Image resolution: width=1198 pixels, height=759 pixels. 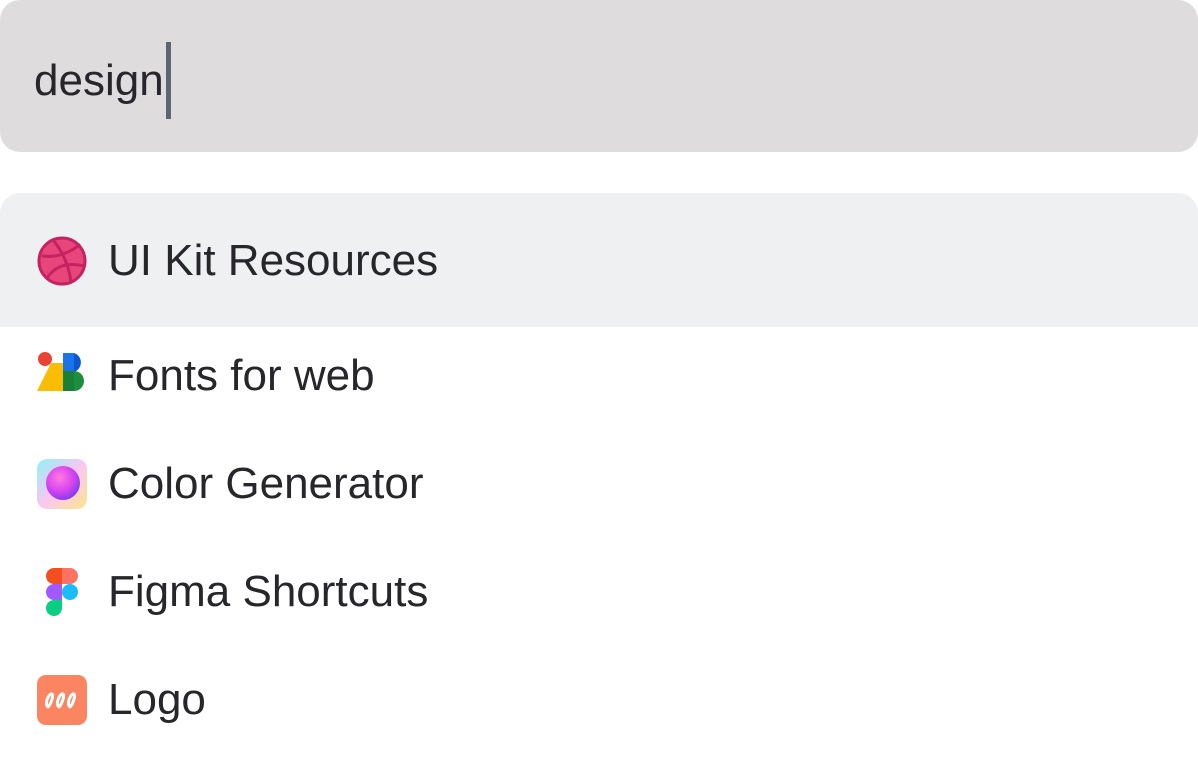 What do you see at coordinates (62, 592) in the screenshot?
I see `figma-icon` at bounding box center [62, 592].